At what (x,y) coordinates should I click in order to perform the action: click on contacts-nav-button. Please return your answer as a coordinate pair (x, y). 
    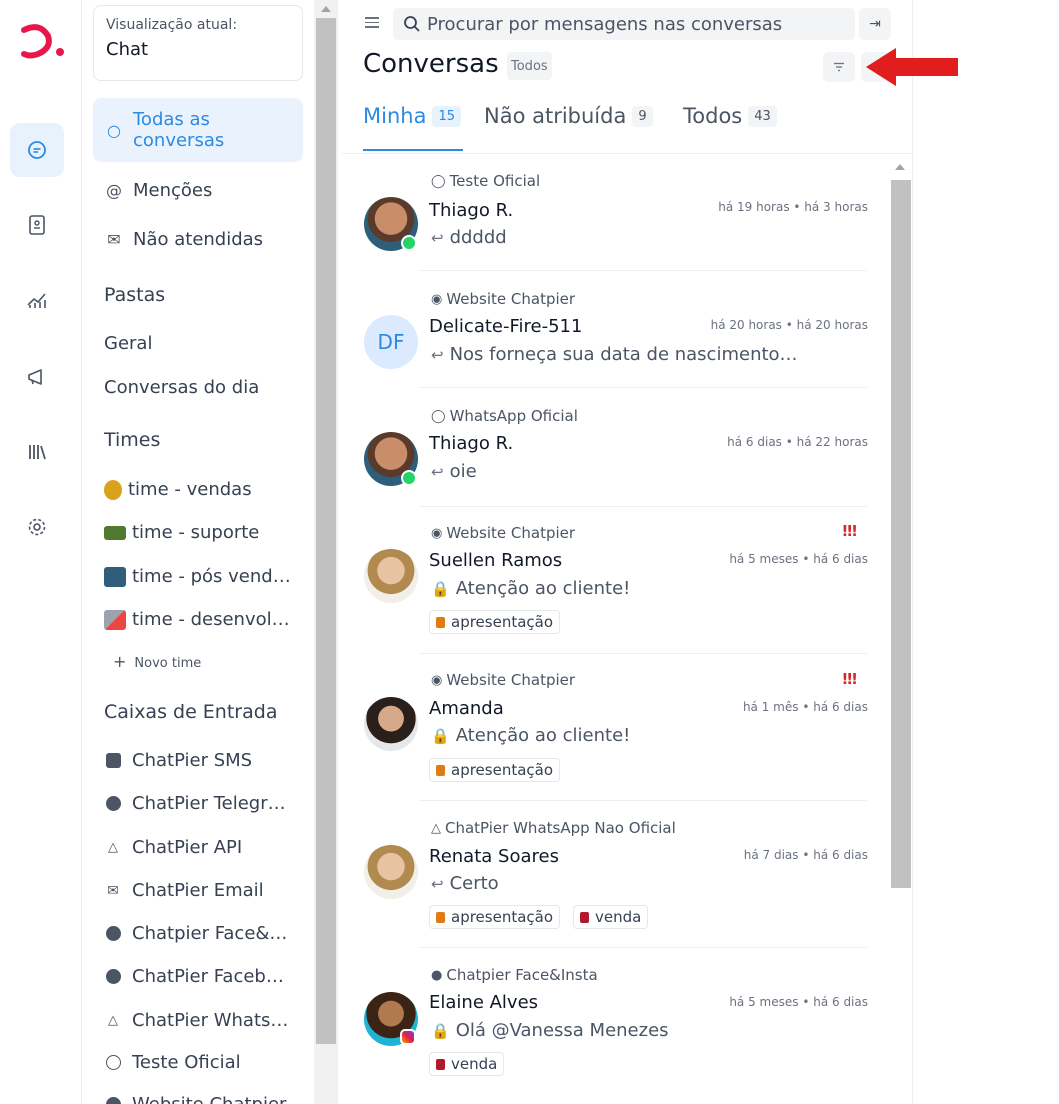
    Looking at the image, I should click on (37, 225).